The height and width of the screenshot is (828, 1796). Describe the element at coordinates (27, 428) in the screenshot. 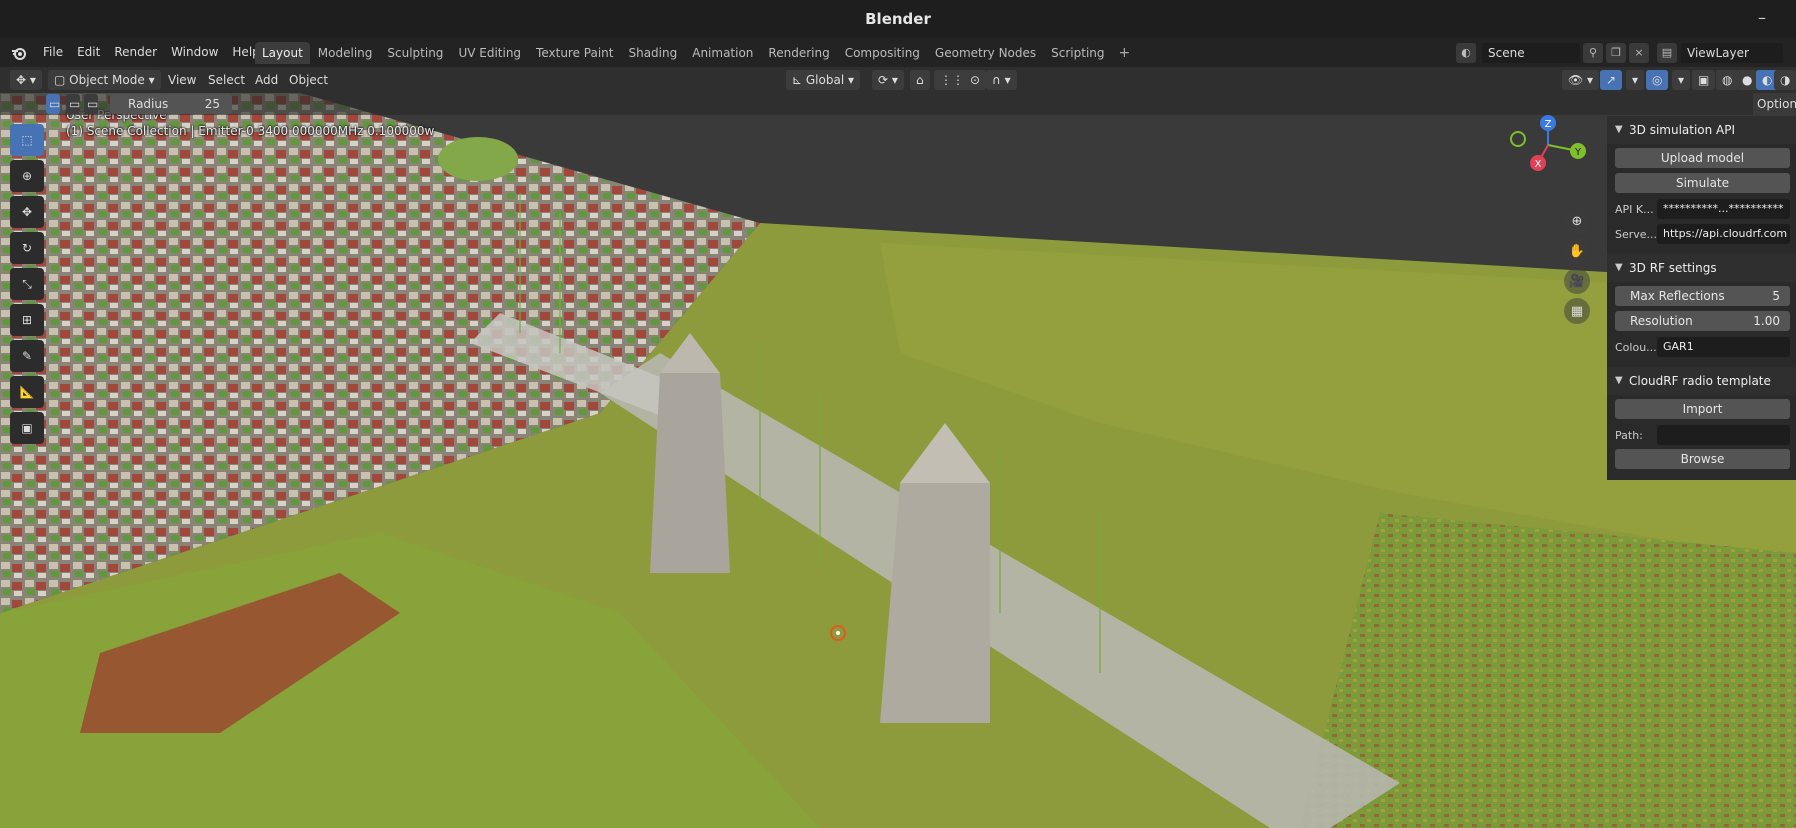

I see `add-cube-tool-icon: ▣` at that location.